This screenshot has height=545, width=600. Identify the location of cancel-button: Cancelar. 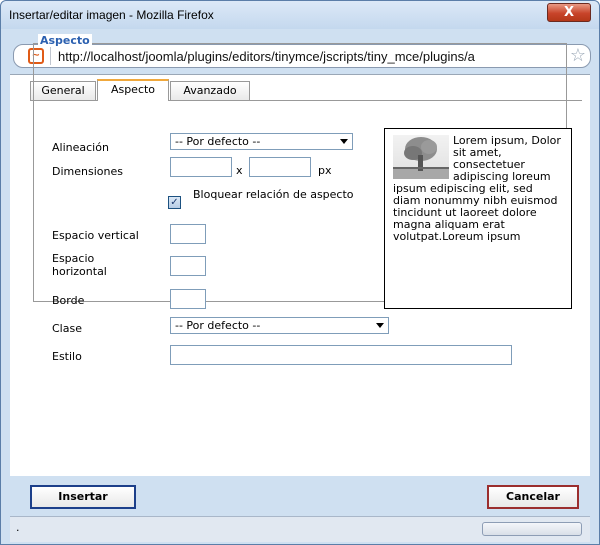
(533, 497).